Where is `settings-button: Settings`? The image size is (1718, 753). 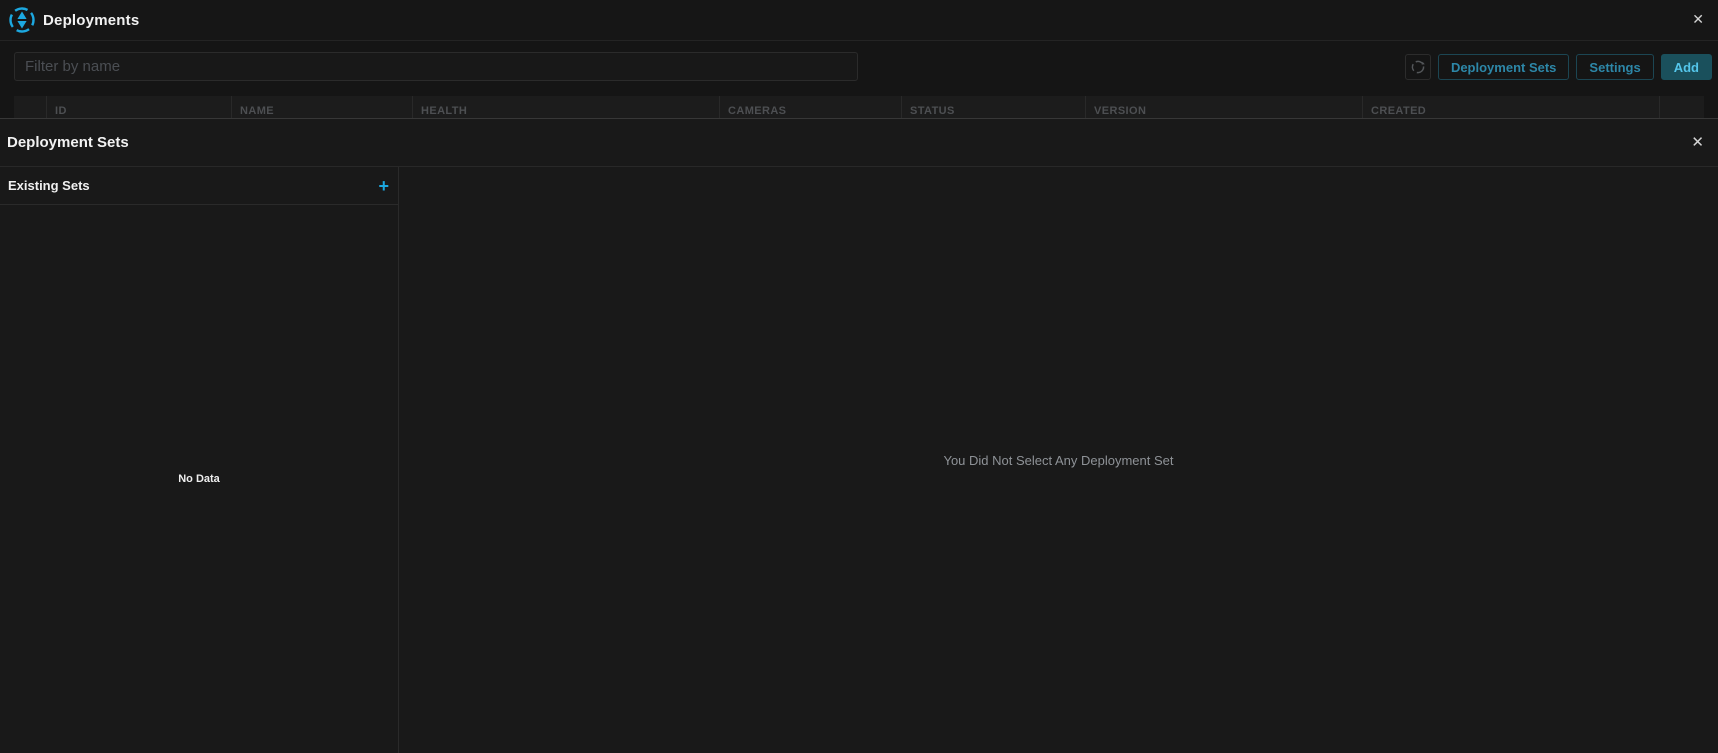
settings-button: Settings is located at coordinates (1615, 67).